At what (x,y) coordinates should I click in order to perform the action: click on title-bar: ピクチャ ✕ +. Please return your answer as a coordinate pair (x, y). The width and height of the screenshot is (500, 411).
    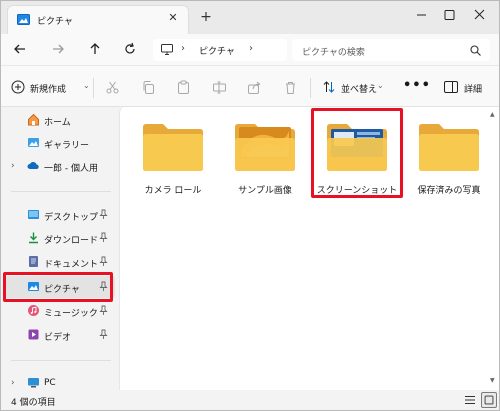
    Looking at the image, I should click on (250, 17).